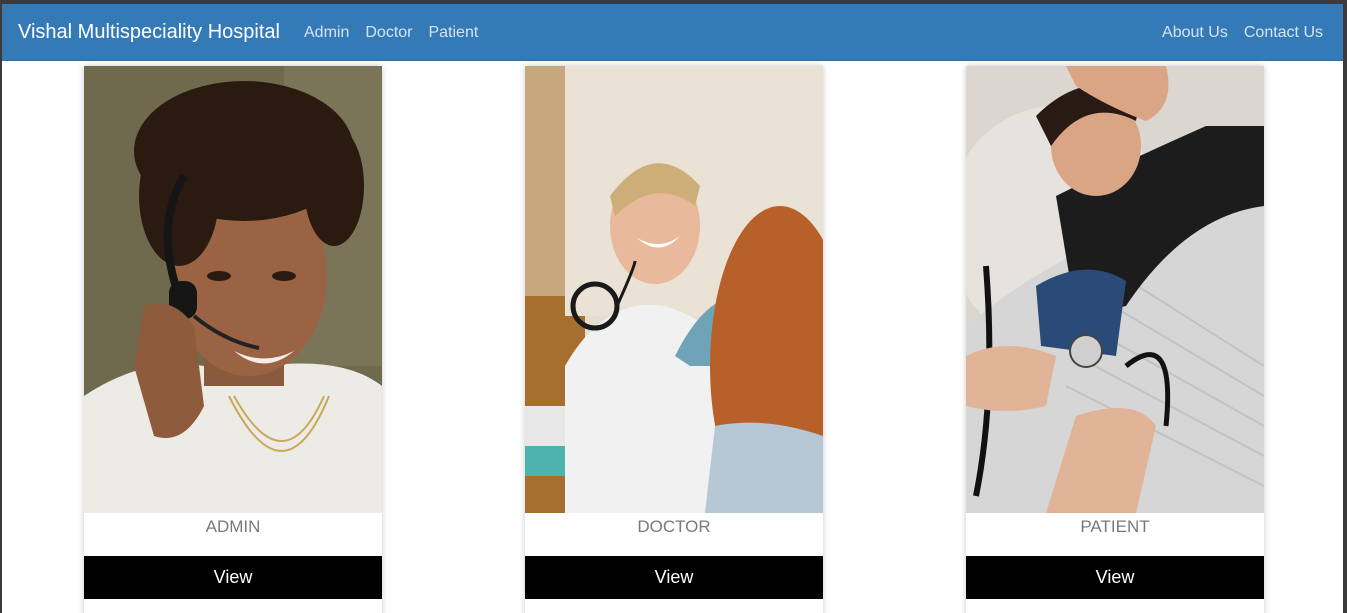 The height and width of the screenshot is (613, 1347). Describe the element at coordinates (1115, 526) in the screenshot. I see `patient-card-title: PATIENT` at that location.